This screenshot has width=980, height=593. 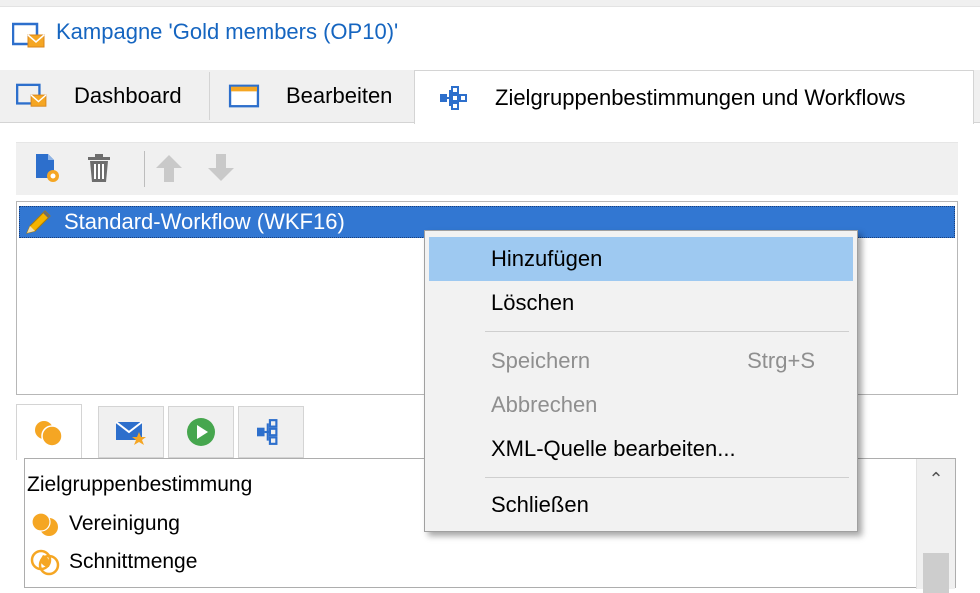 What do you see at coordinates (128, 95) in the screenshot?
I see `tab-dashboard-label: Dashboard` at bounding box center [128, 95].